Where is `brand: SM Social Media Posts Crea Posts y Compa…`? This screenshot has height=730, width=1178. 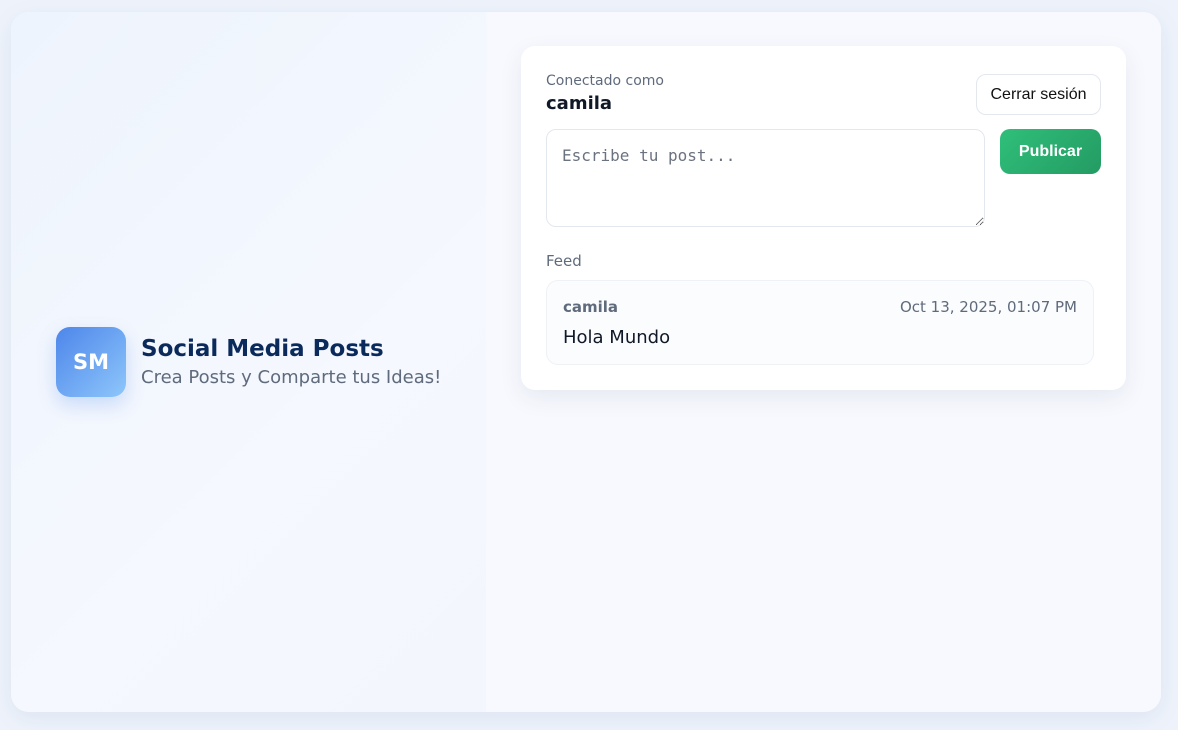
brand: SM Social Media Posts Crea Posts y Compa… is located at coordinates (248, 362).